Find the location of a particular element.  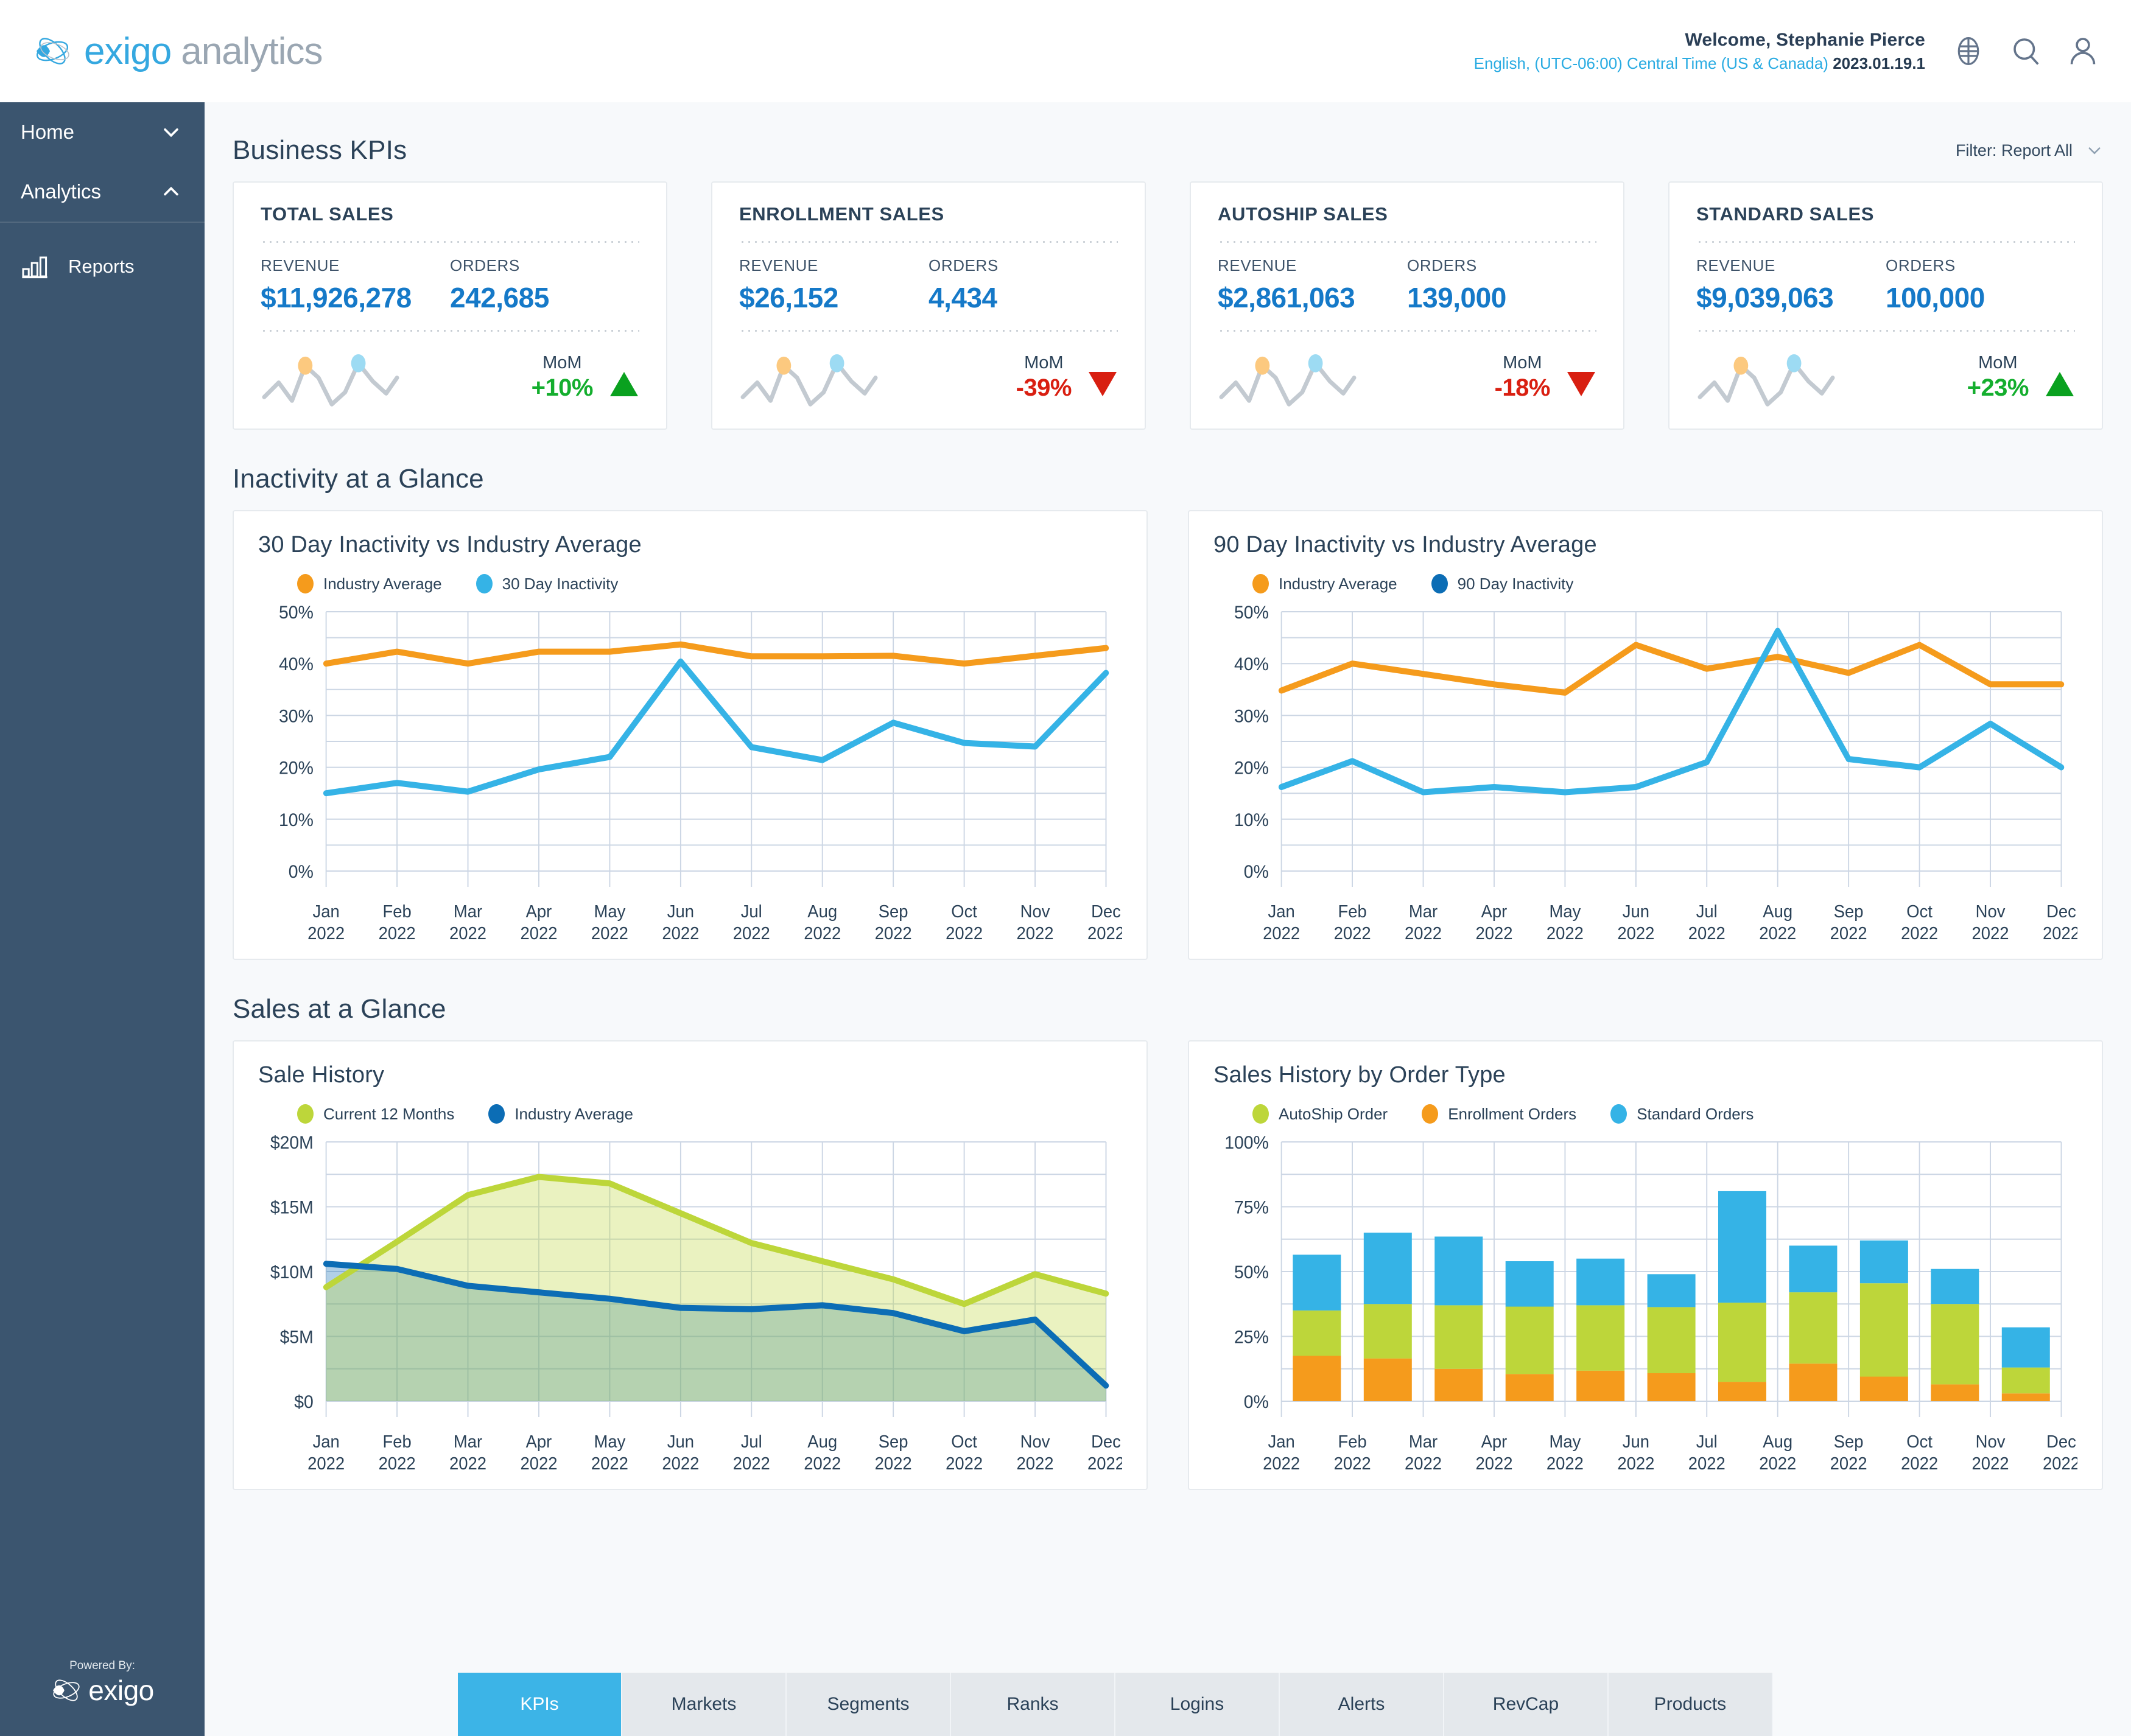

svg-text: May is located at coordinates (610, 1441).